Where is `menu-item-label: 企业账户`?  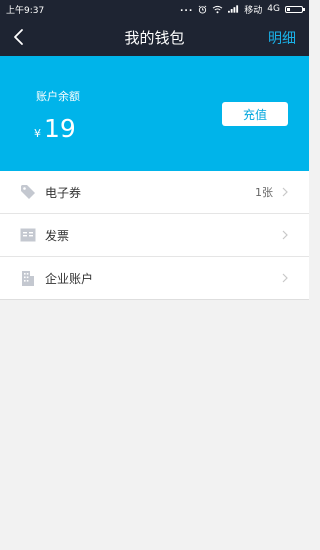
menu-item-label: 企业账户 is located at coordinates (69, 278).